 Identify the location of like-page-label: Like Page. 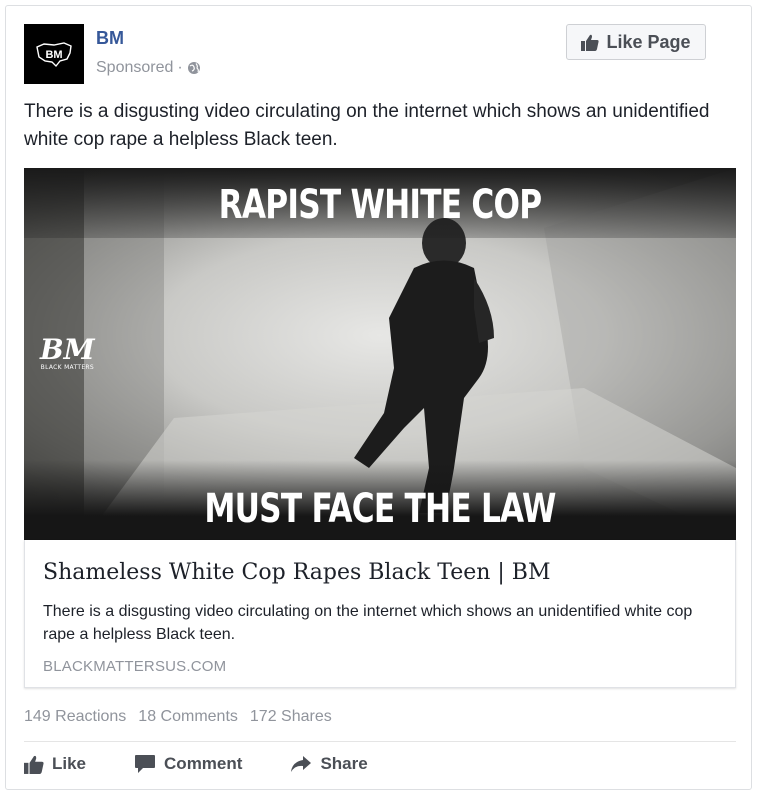
(648, 41).